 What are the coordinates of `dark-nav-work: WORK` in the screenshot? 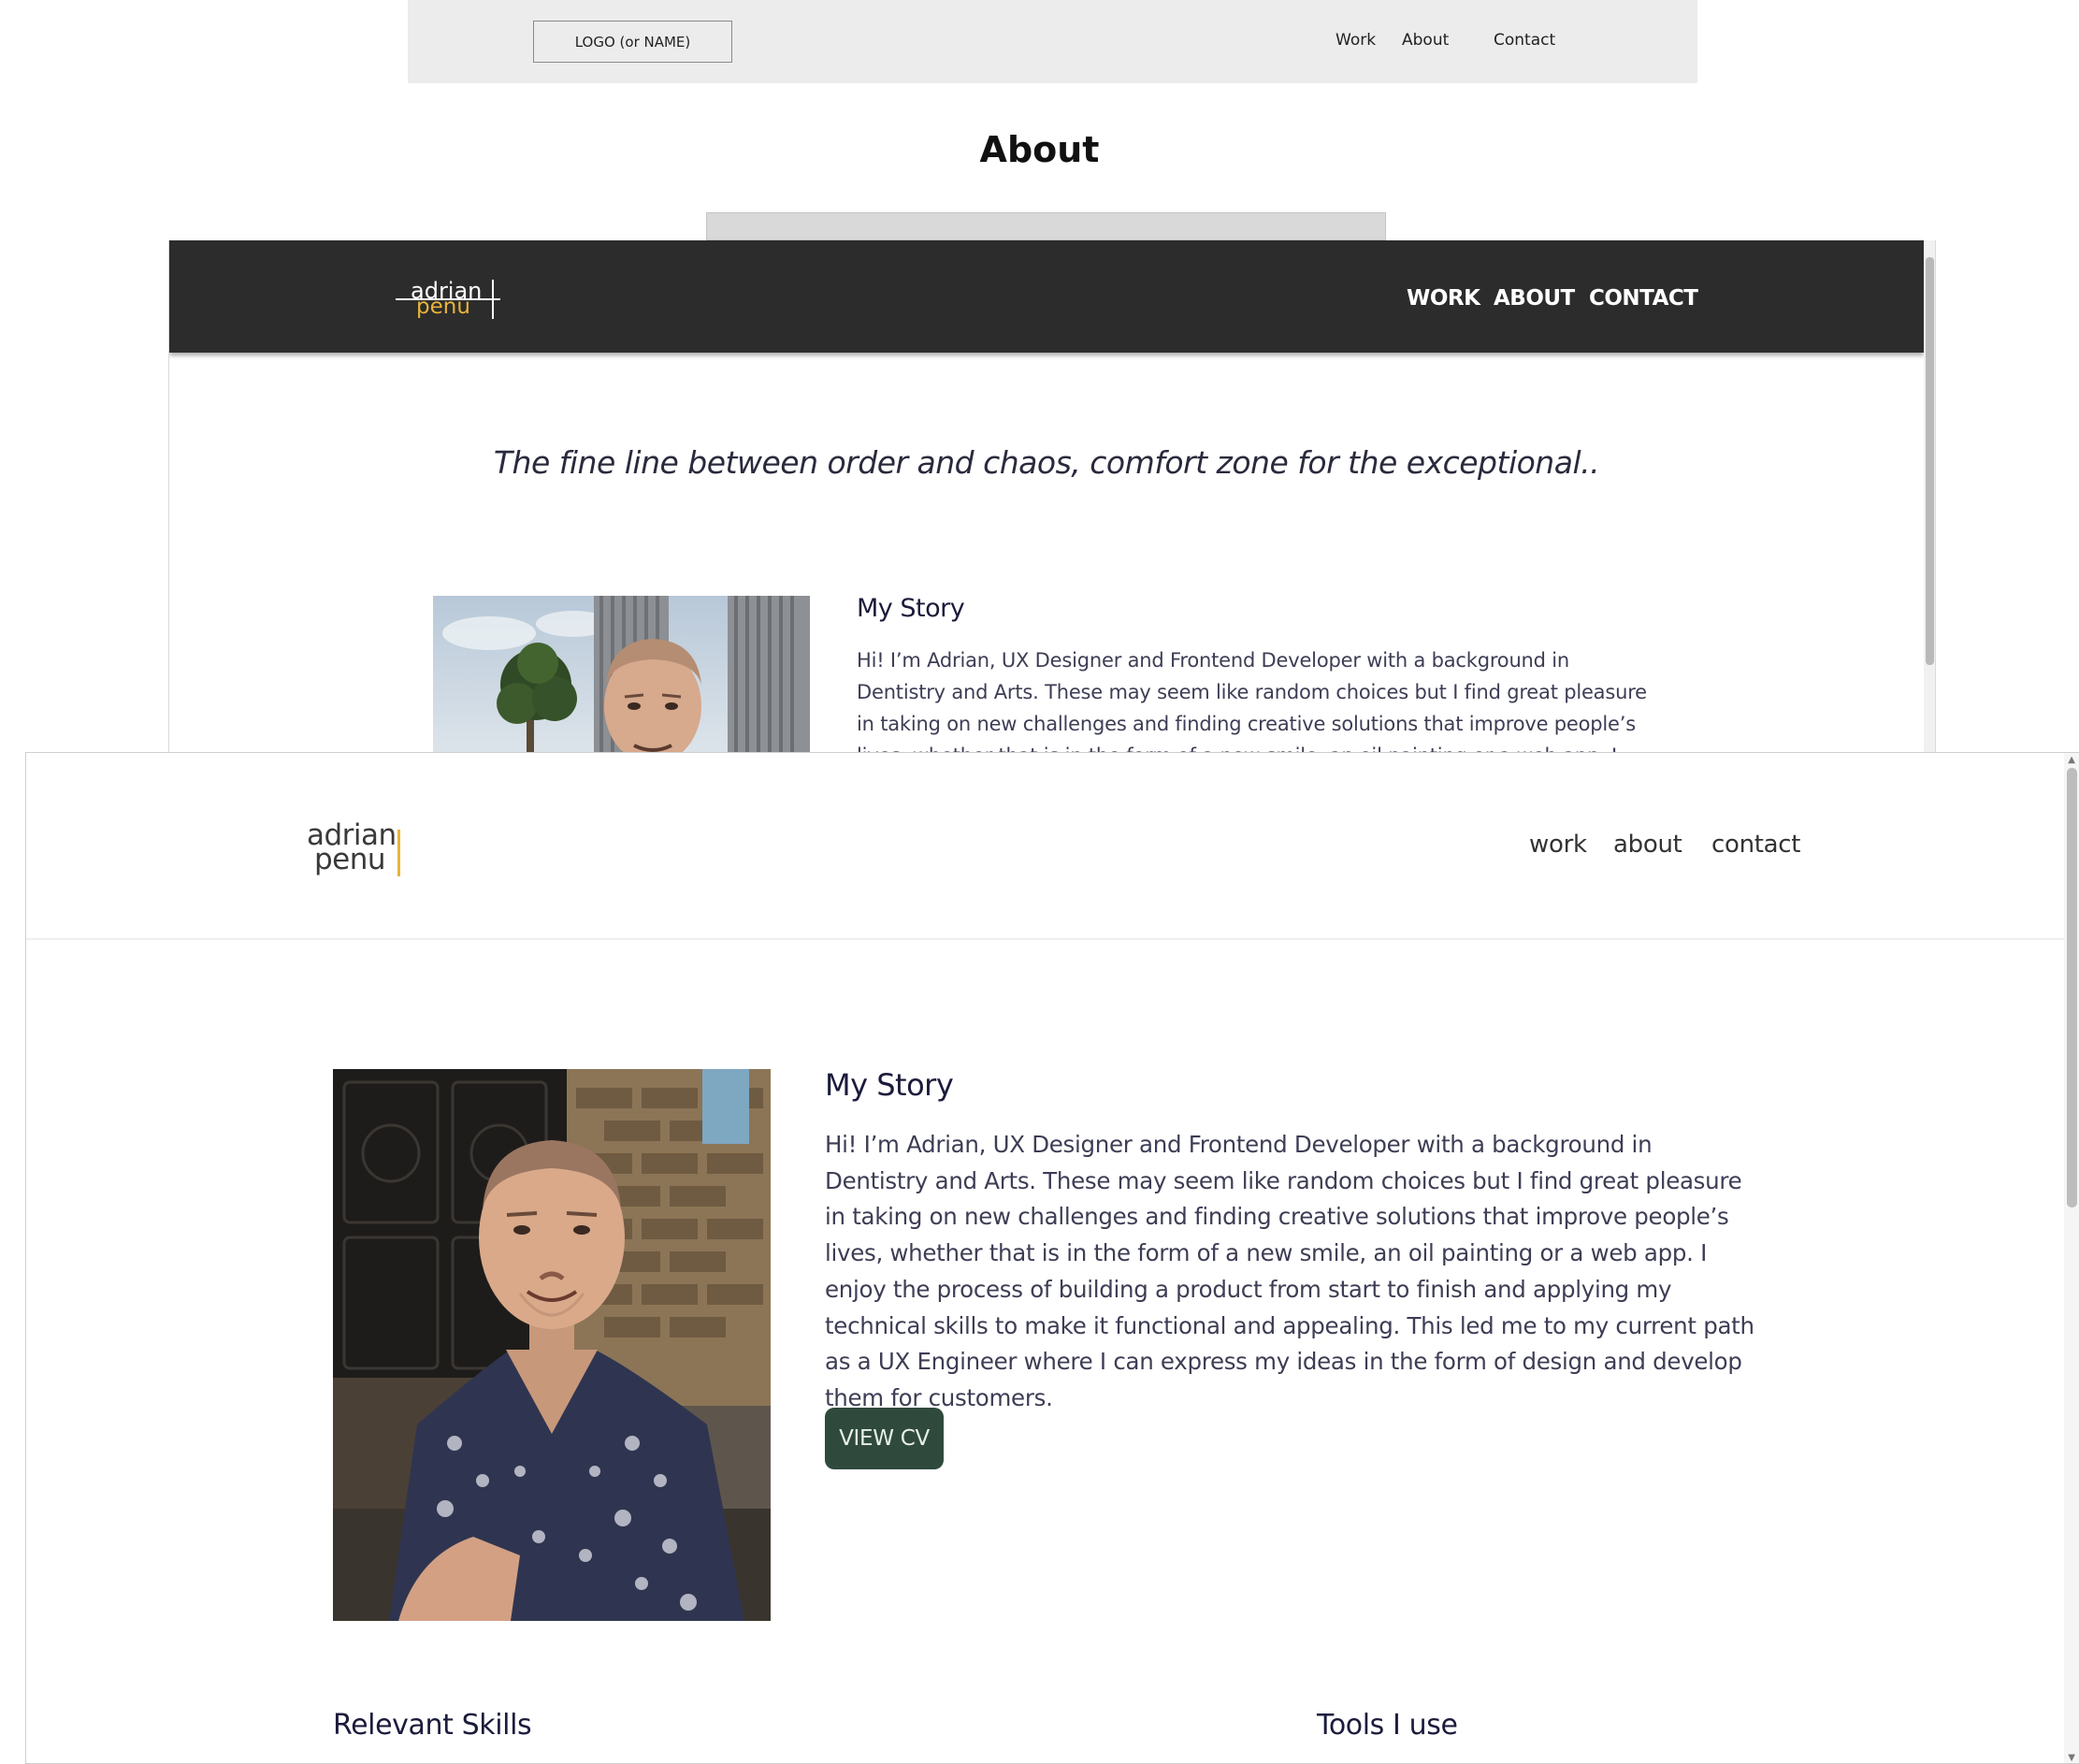 It's located at (1444, 298).